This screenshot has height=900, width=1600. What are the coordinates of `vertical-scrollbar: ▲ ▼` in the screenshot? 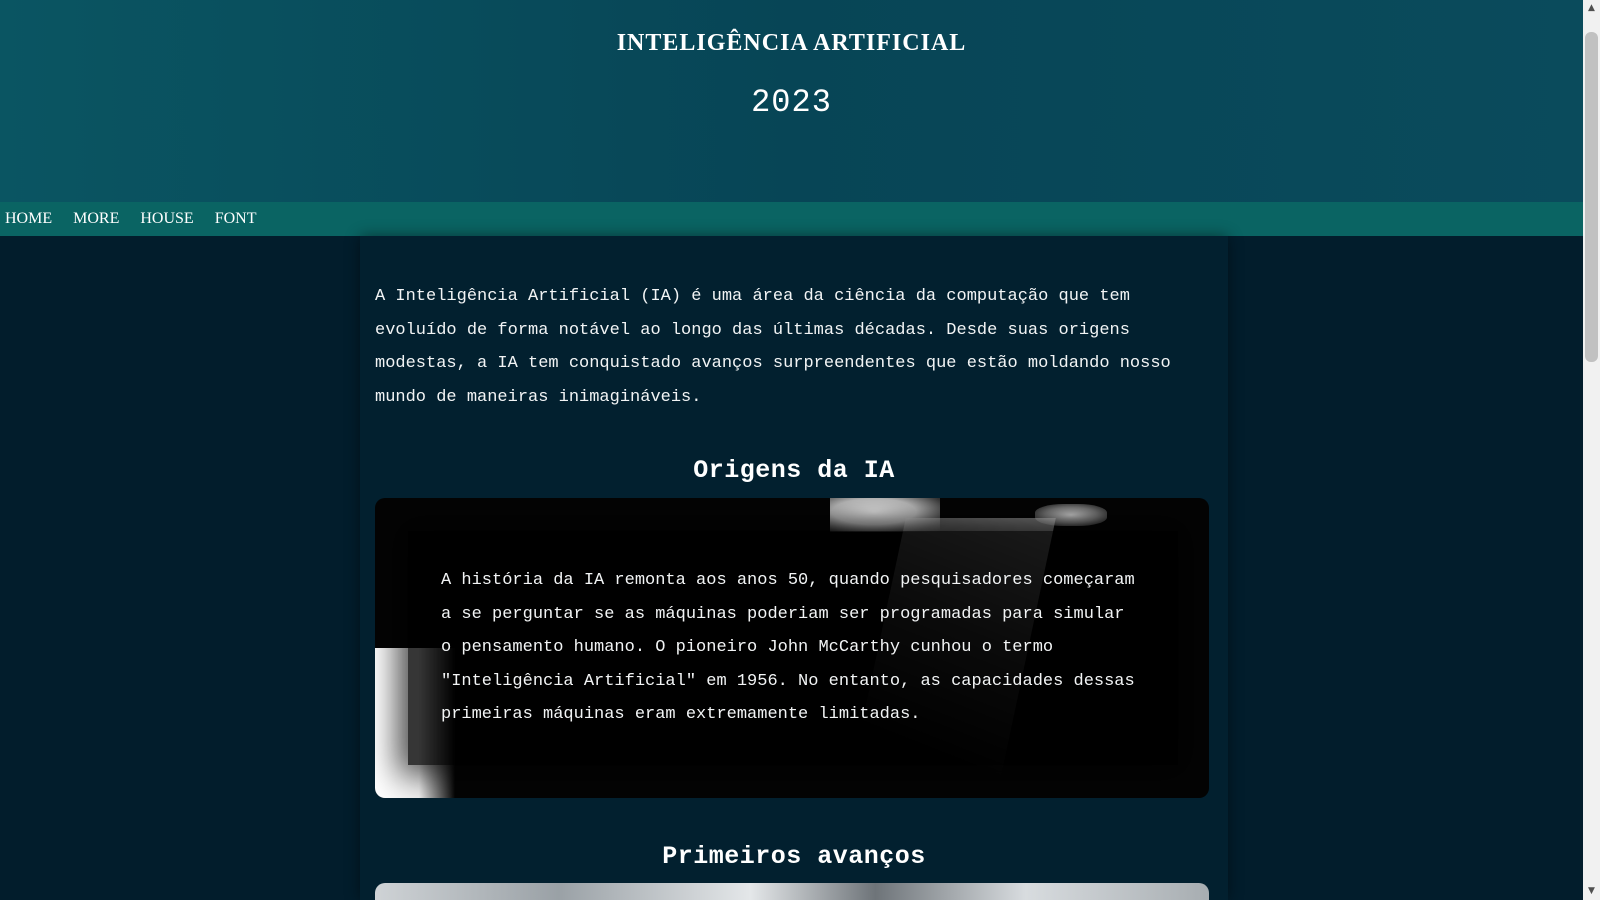 It's located at (1591, 450).